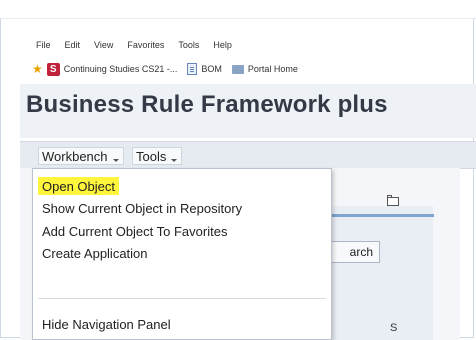 This screenshot has width=476, height=340. I want to click on menu-file: File, so click(43, 47).